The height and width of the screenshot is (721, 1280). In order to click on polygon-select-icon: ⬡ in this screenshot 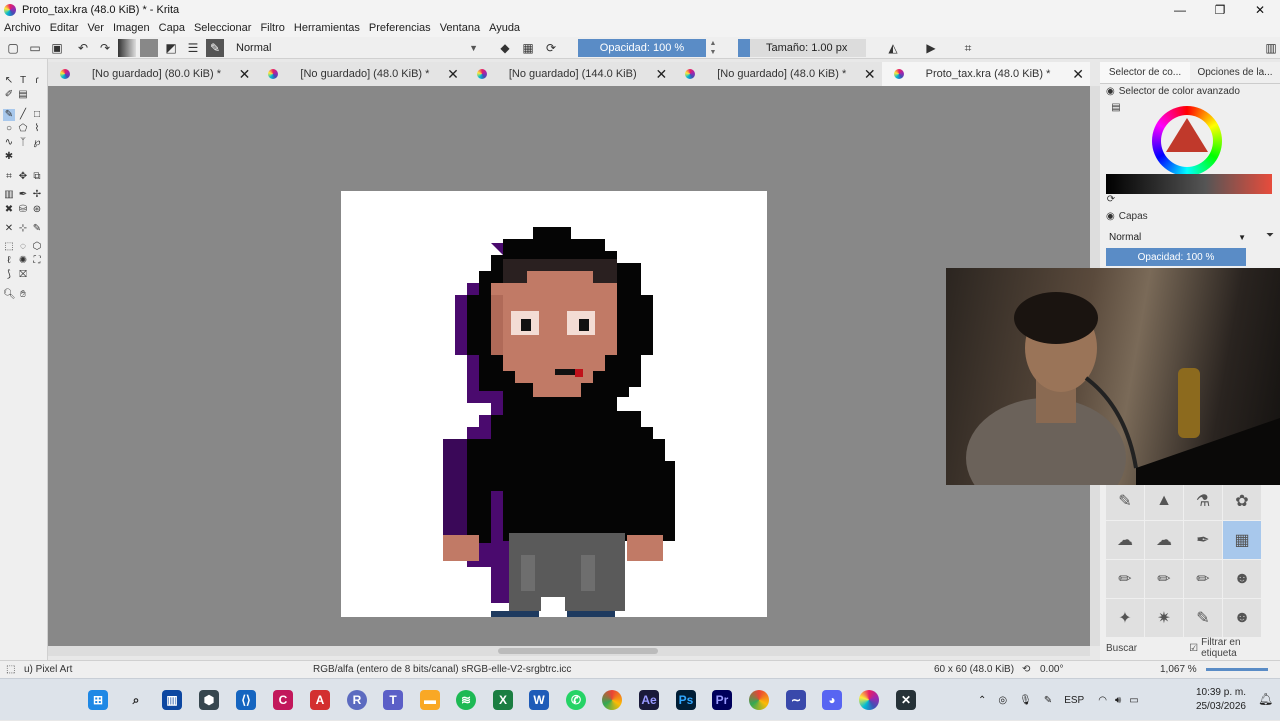, I will do `click(37, 247)`.